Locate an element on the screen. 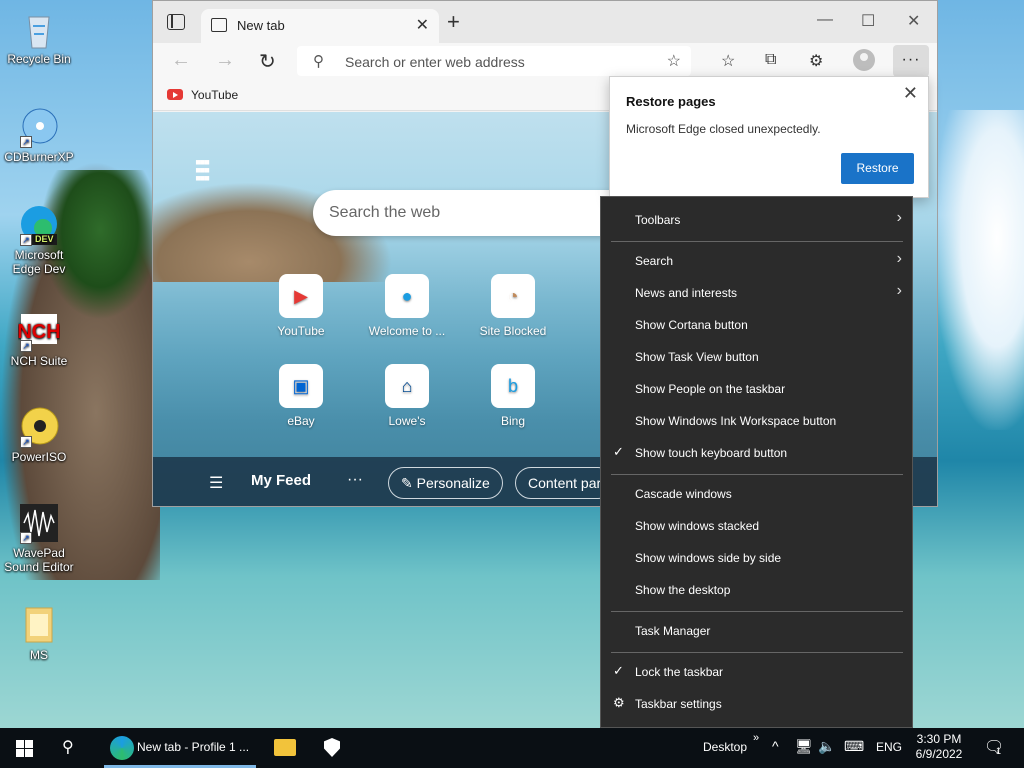 The image size is (1024, 768). menu-item-show-cortana: Show Cortana button is located at coordinates (756, 325).